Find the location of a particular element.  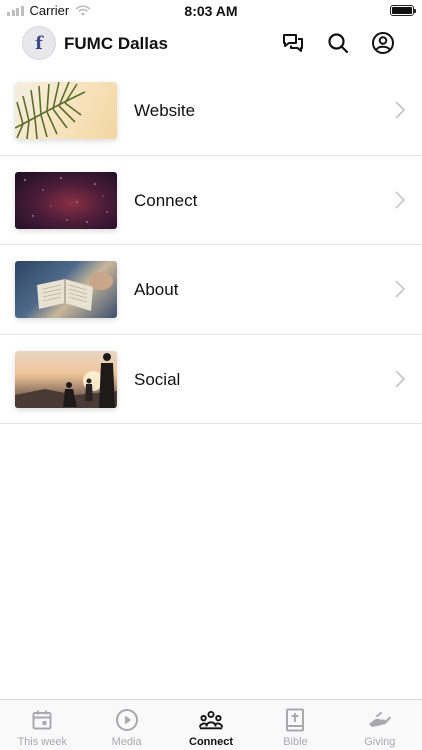

list-item-about: About is located at coordinates (211, 290).